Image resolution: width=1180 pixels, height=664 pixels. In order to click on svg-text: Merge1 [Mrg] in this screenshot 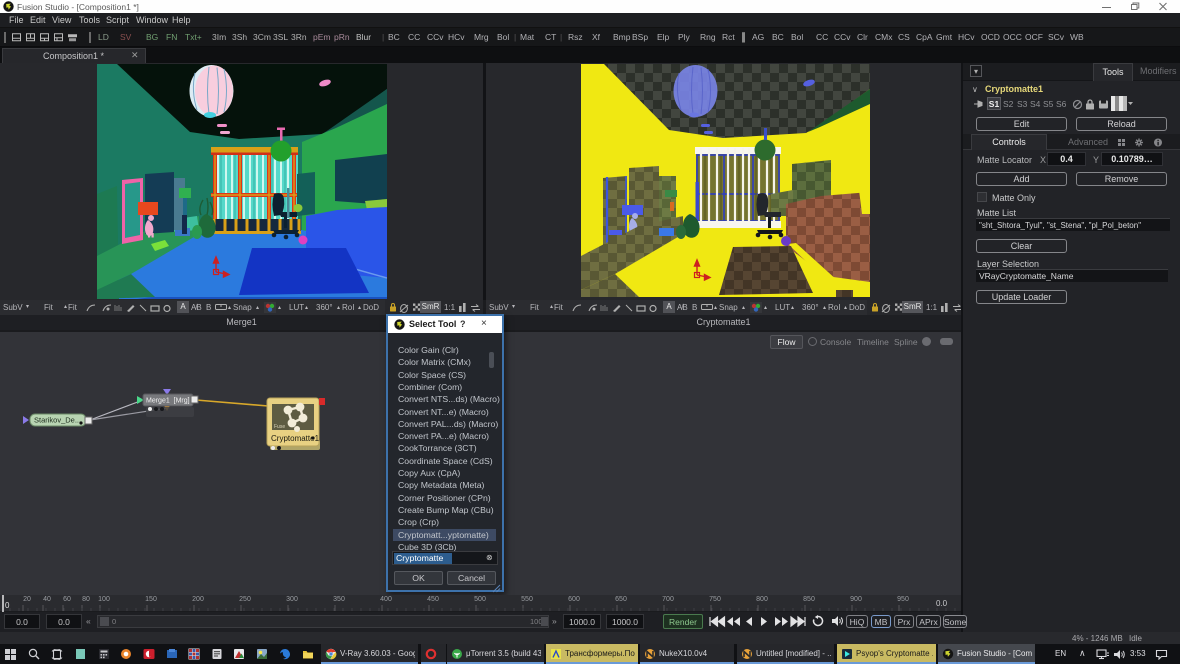, I will do `click(168, 401)`.